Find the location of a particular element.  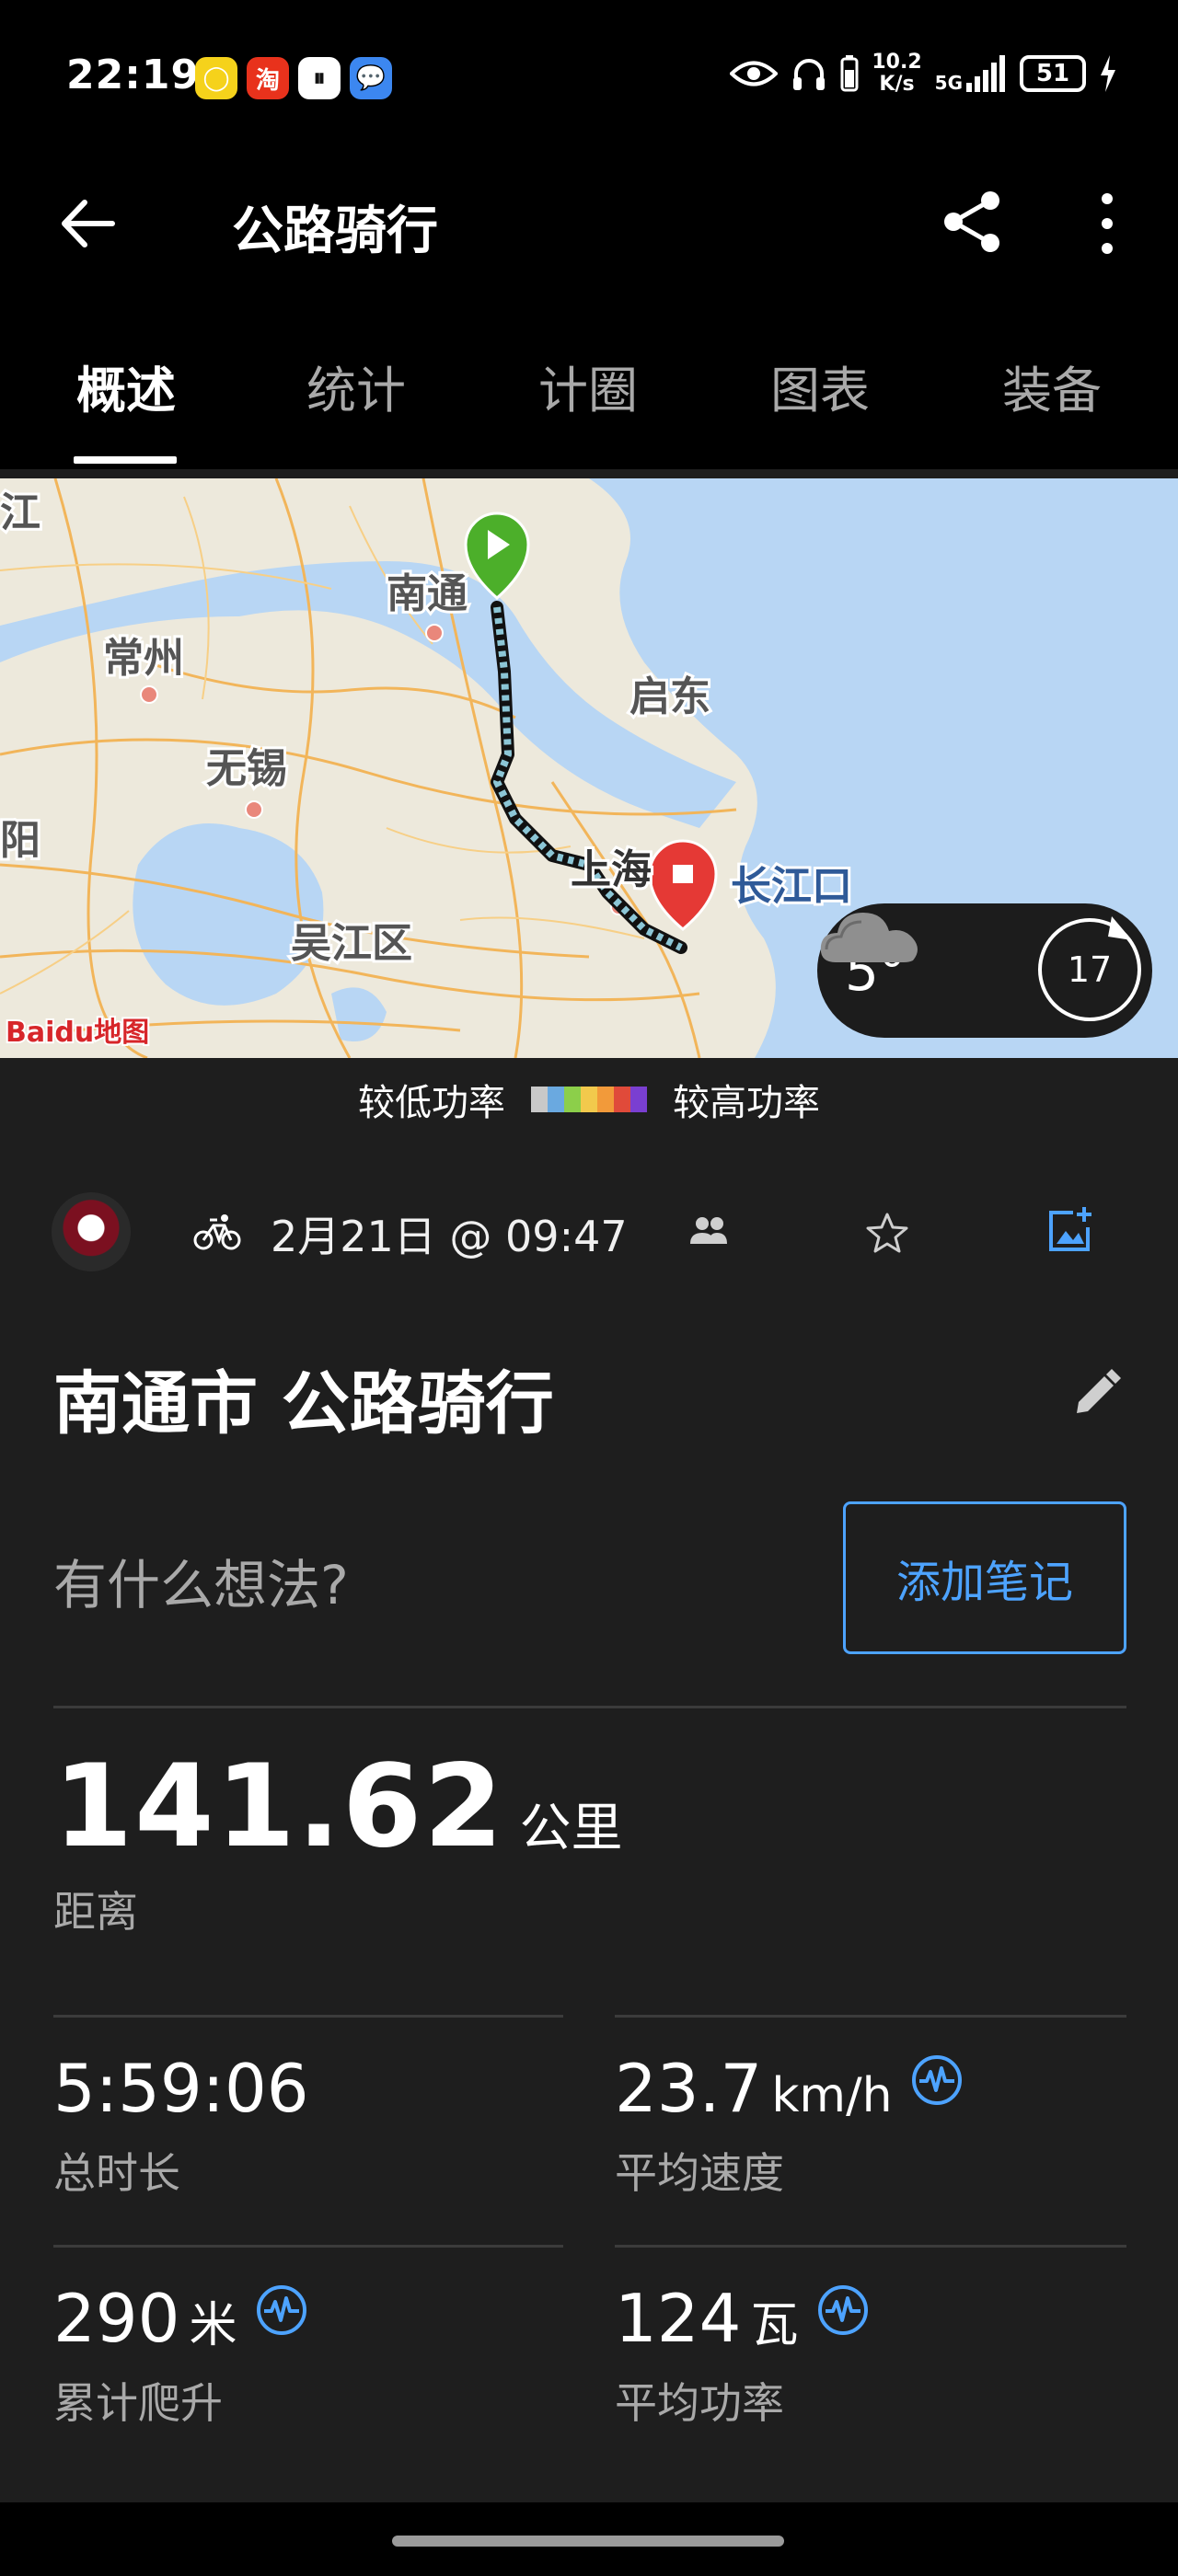

status-right: 10.2 K/s 5G 51 is located at coordinates (923, 74).